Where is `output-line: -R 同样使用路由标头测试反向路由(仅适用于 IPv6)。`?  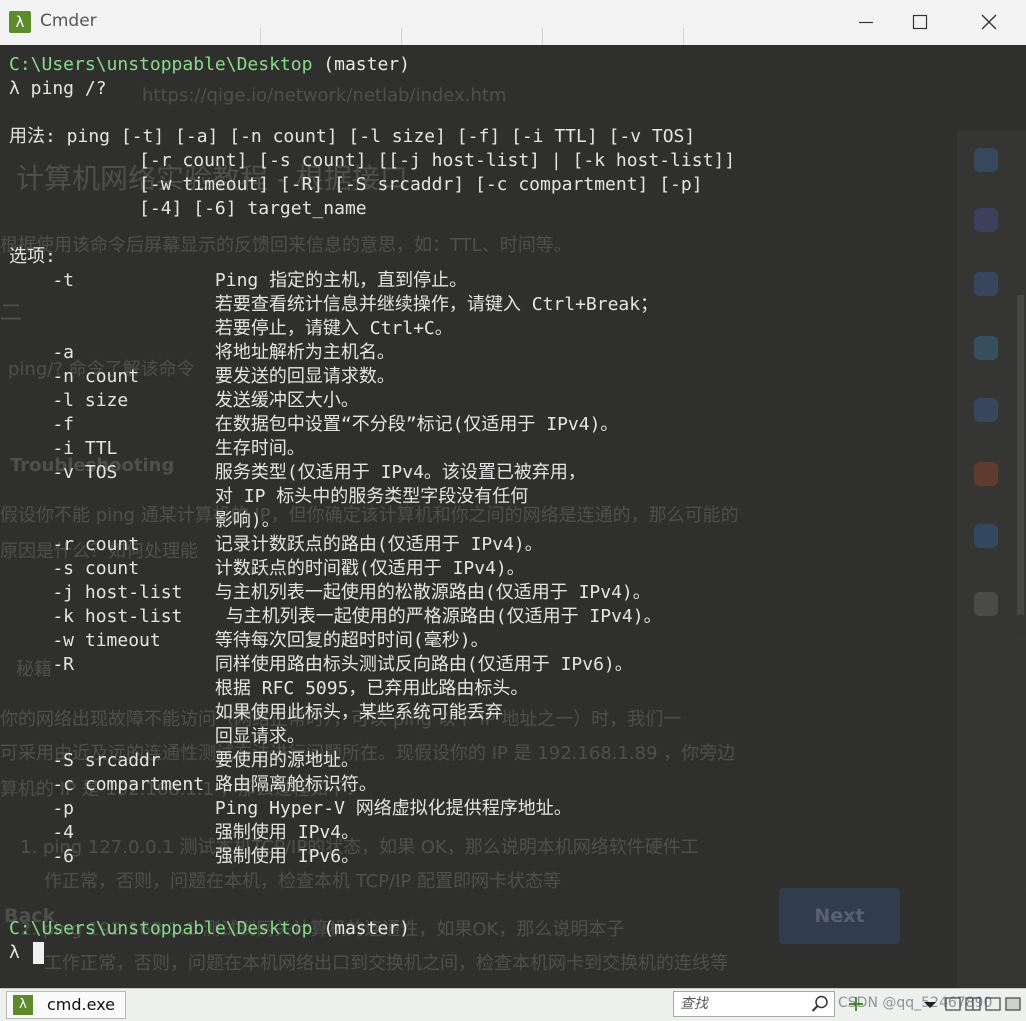
output-line: -R 同样使用路由标头测试反向路由(仅适用于 IPv6)。 is located at coordinates (321, 664).